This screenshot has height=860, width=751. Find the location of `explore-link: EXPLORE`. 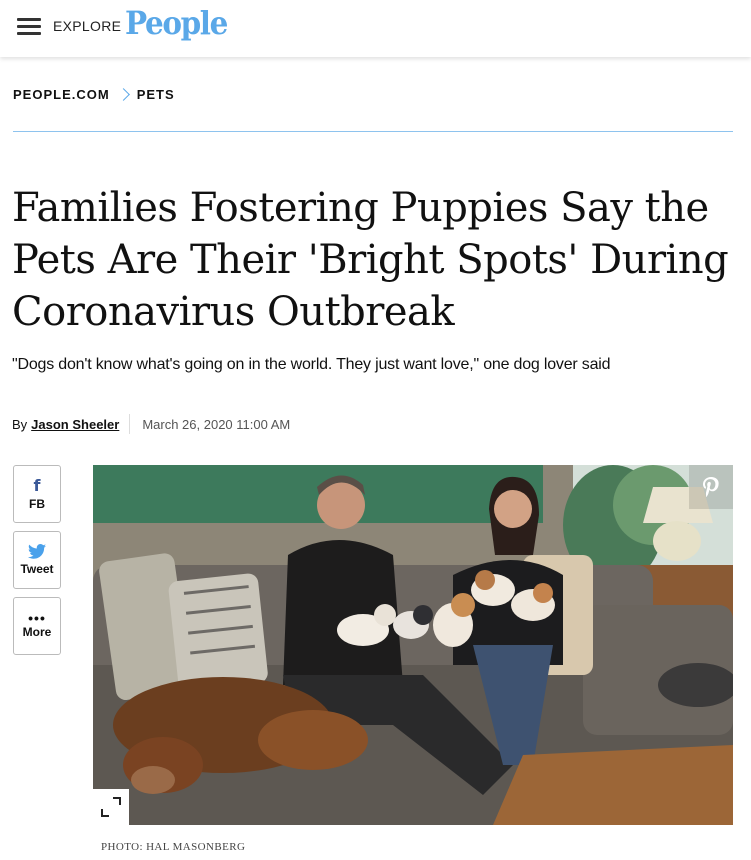

explore-link: EXPLORE is located at coordinates (87, 26).